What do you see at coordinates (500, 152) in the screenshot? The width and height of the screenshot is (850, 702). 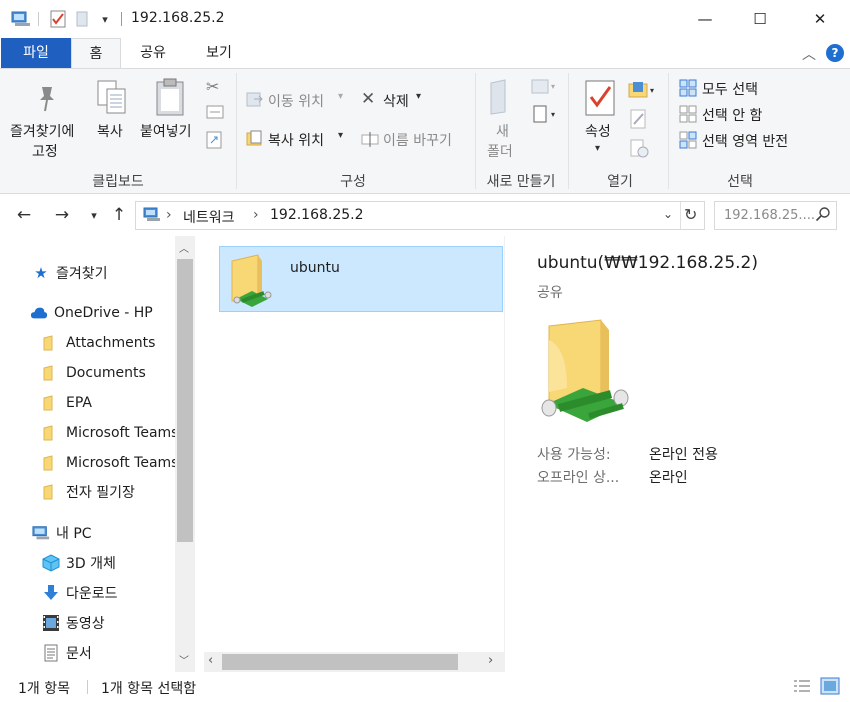 I see `new-folder-label-line2: 폴더` at bounding box center [500, 152].